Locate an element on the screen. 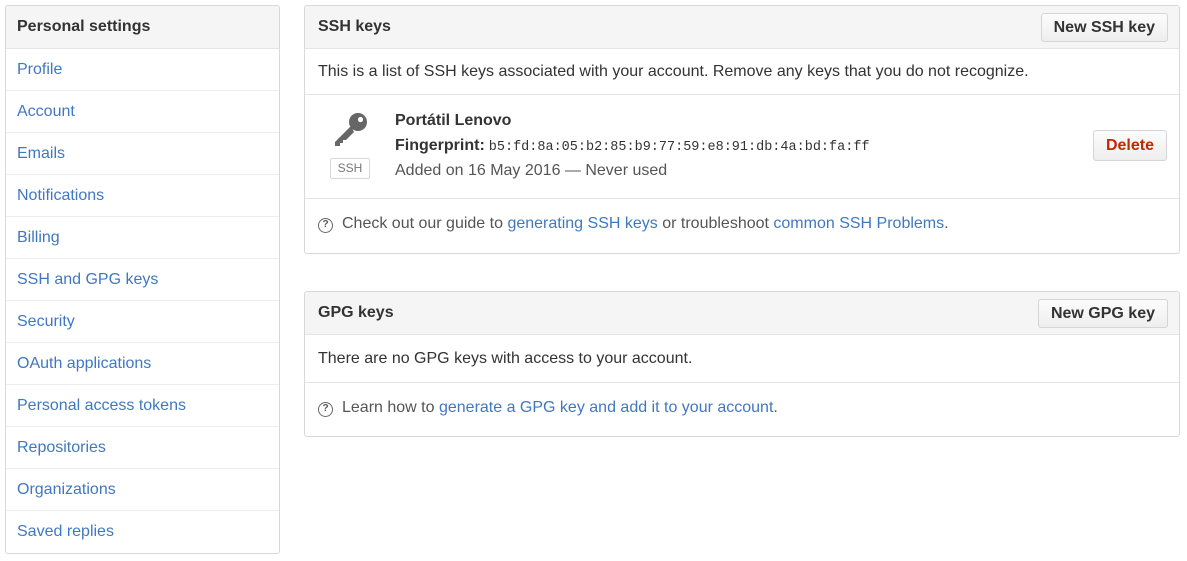 Image resolution: width=1187 pixels, height=561 pixels. sidebar-item-profile: Profile is located at coordinates (142, 70).